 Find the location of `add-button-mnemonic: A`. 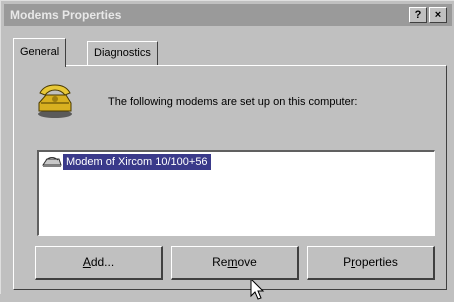

add-button-mnemonic: A is located at coordinates (86, 262).